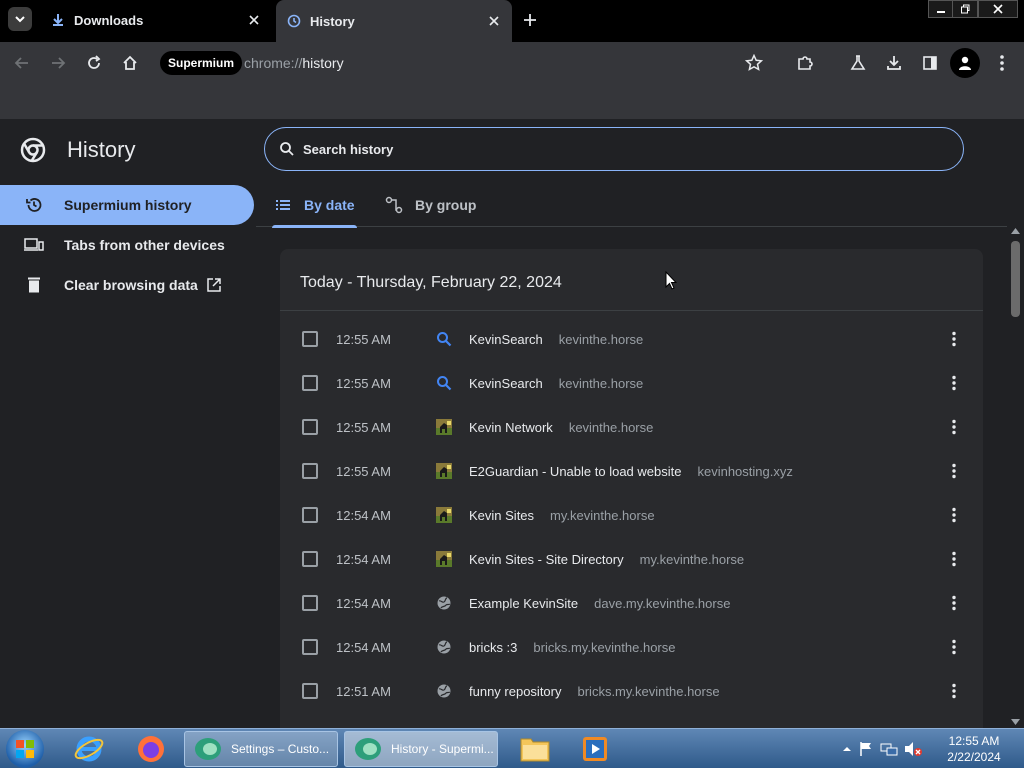  What do you see at coordinates (329, 205) in the screenshot?
I see `tab-label: By date` at bounding box center [329, 205].